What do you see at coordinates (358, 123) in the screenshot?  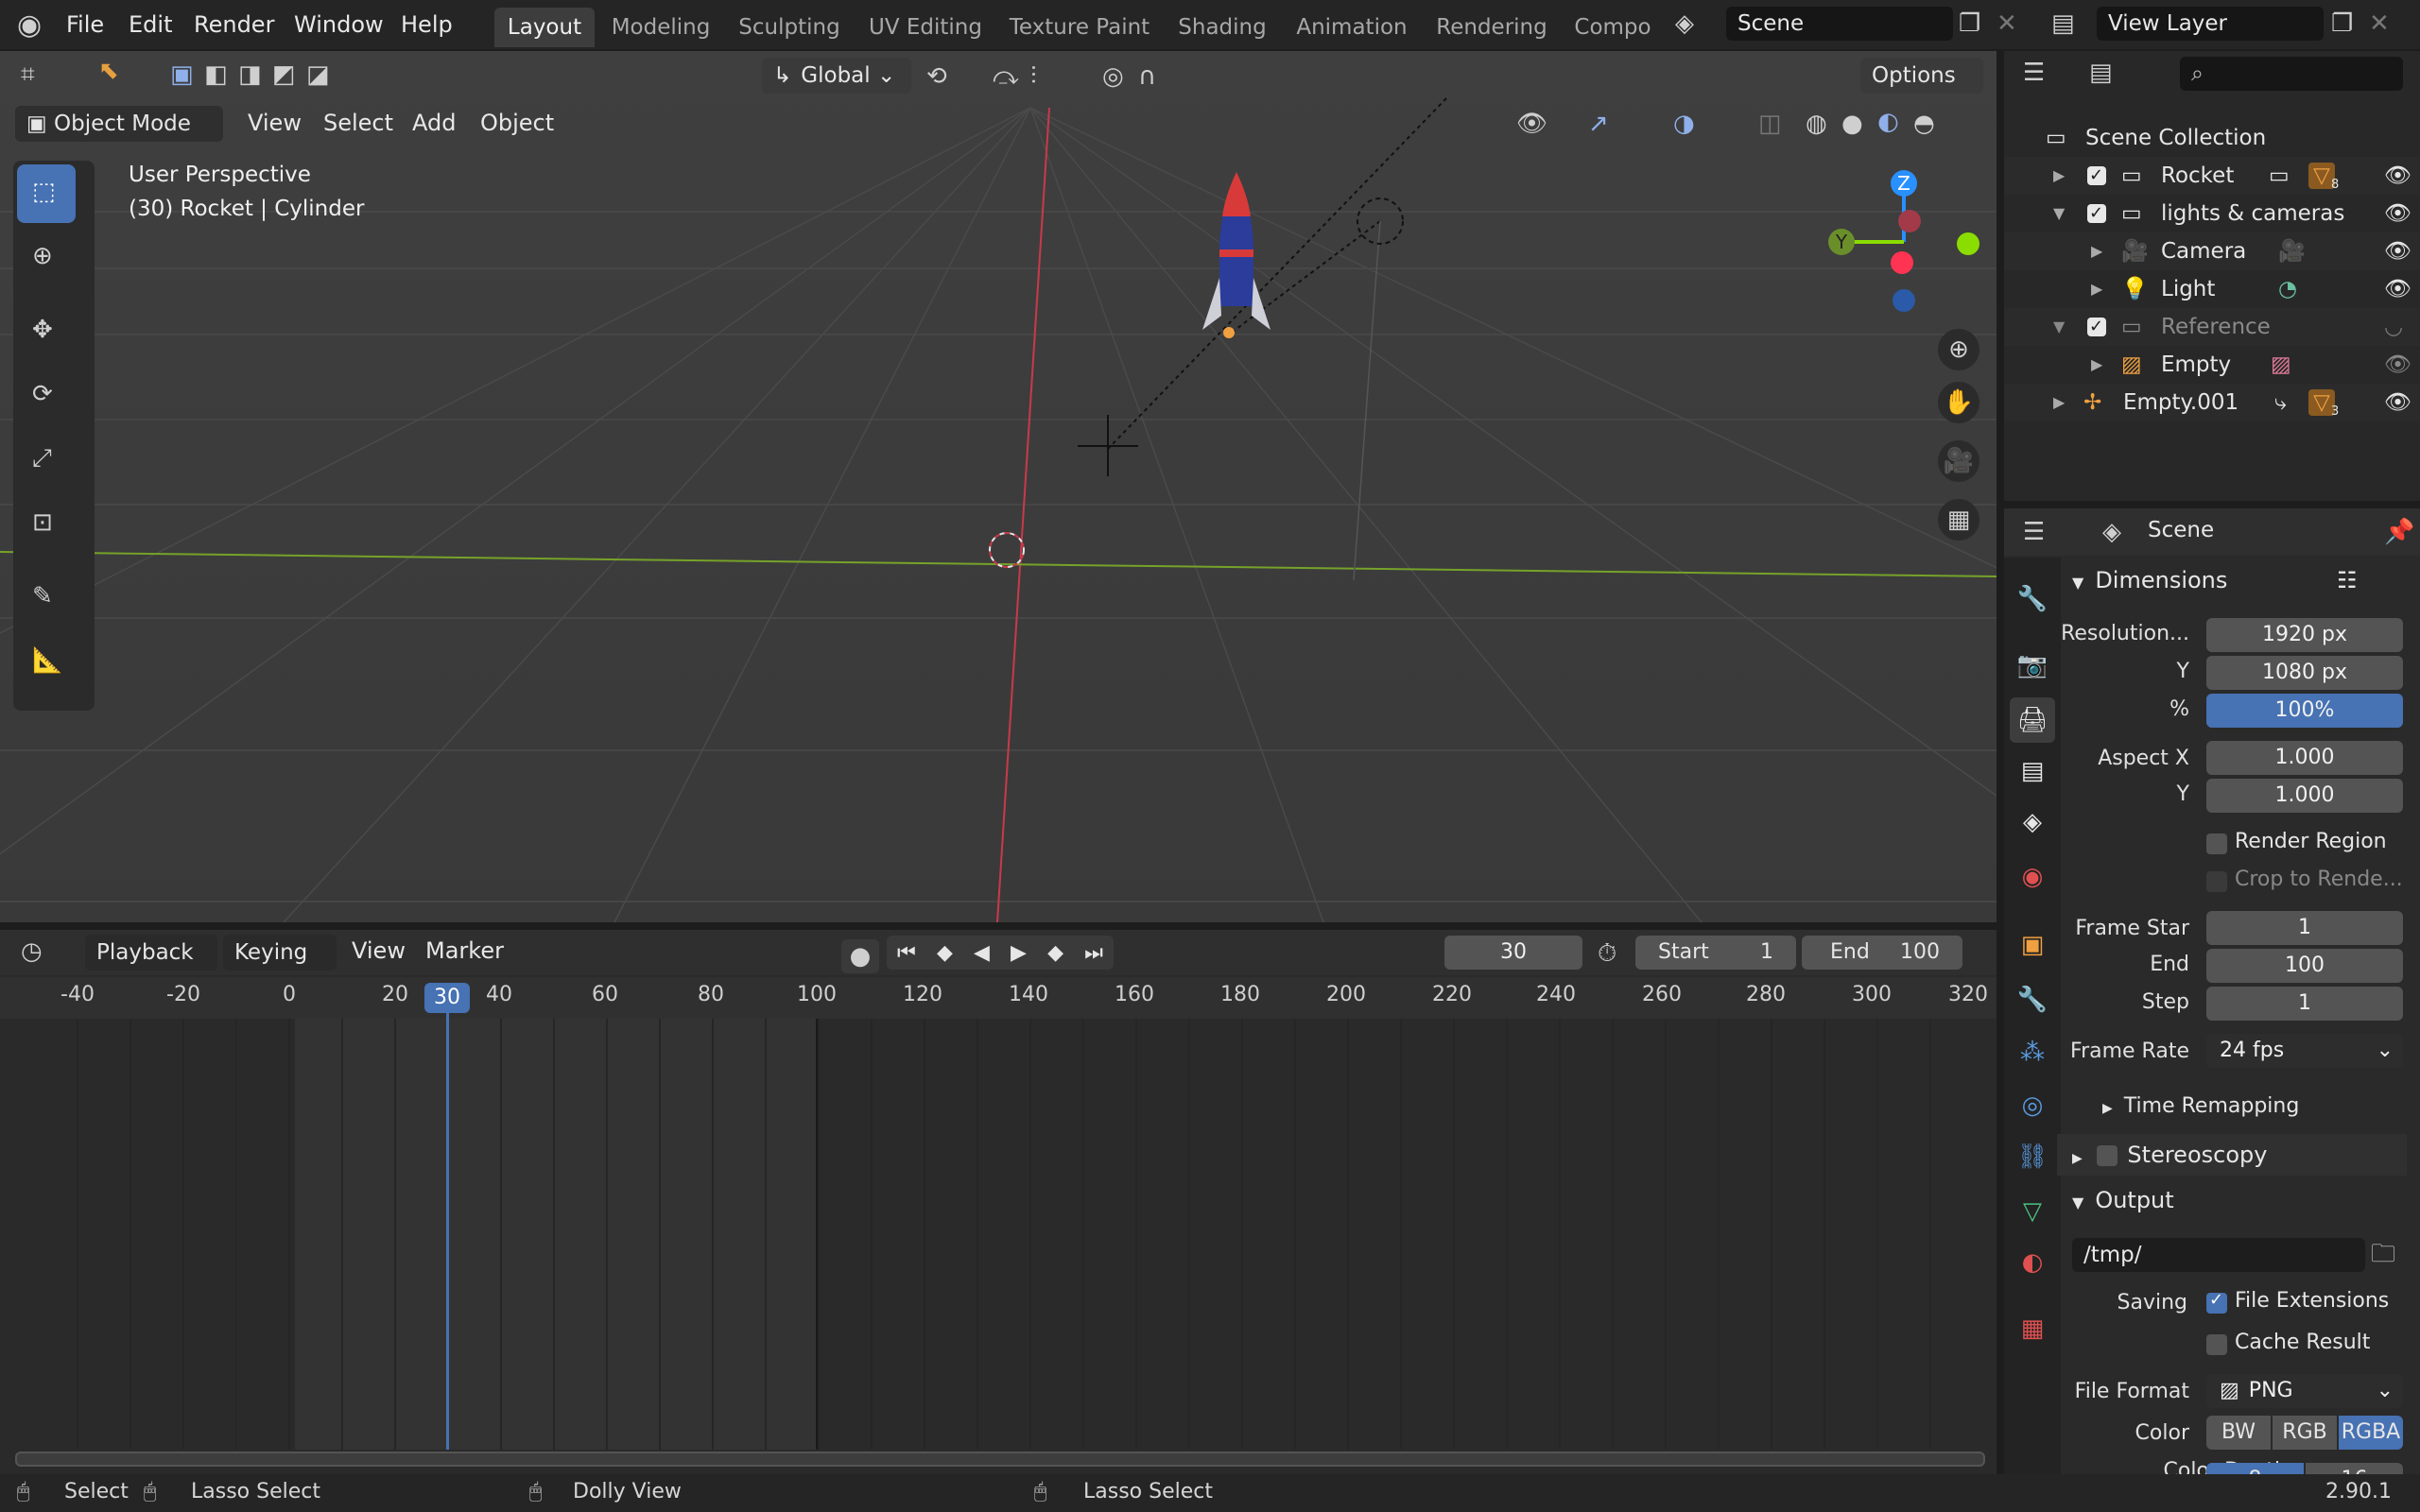 I see `viewport-menu-select: Select` at bounding box center [358, 123].